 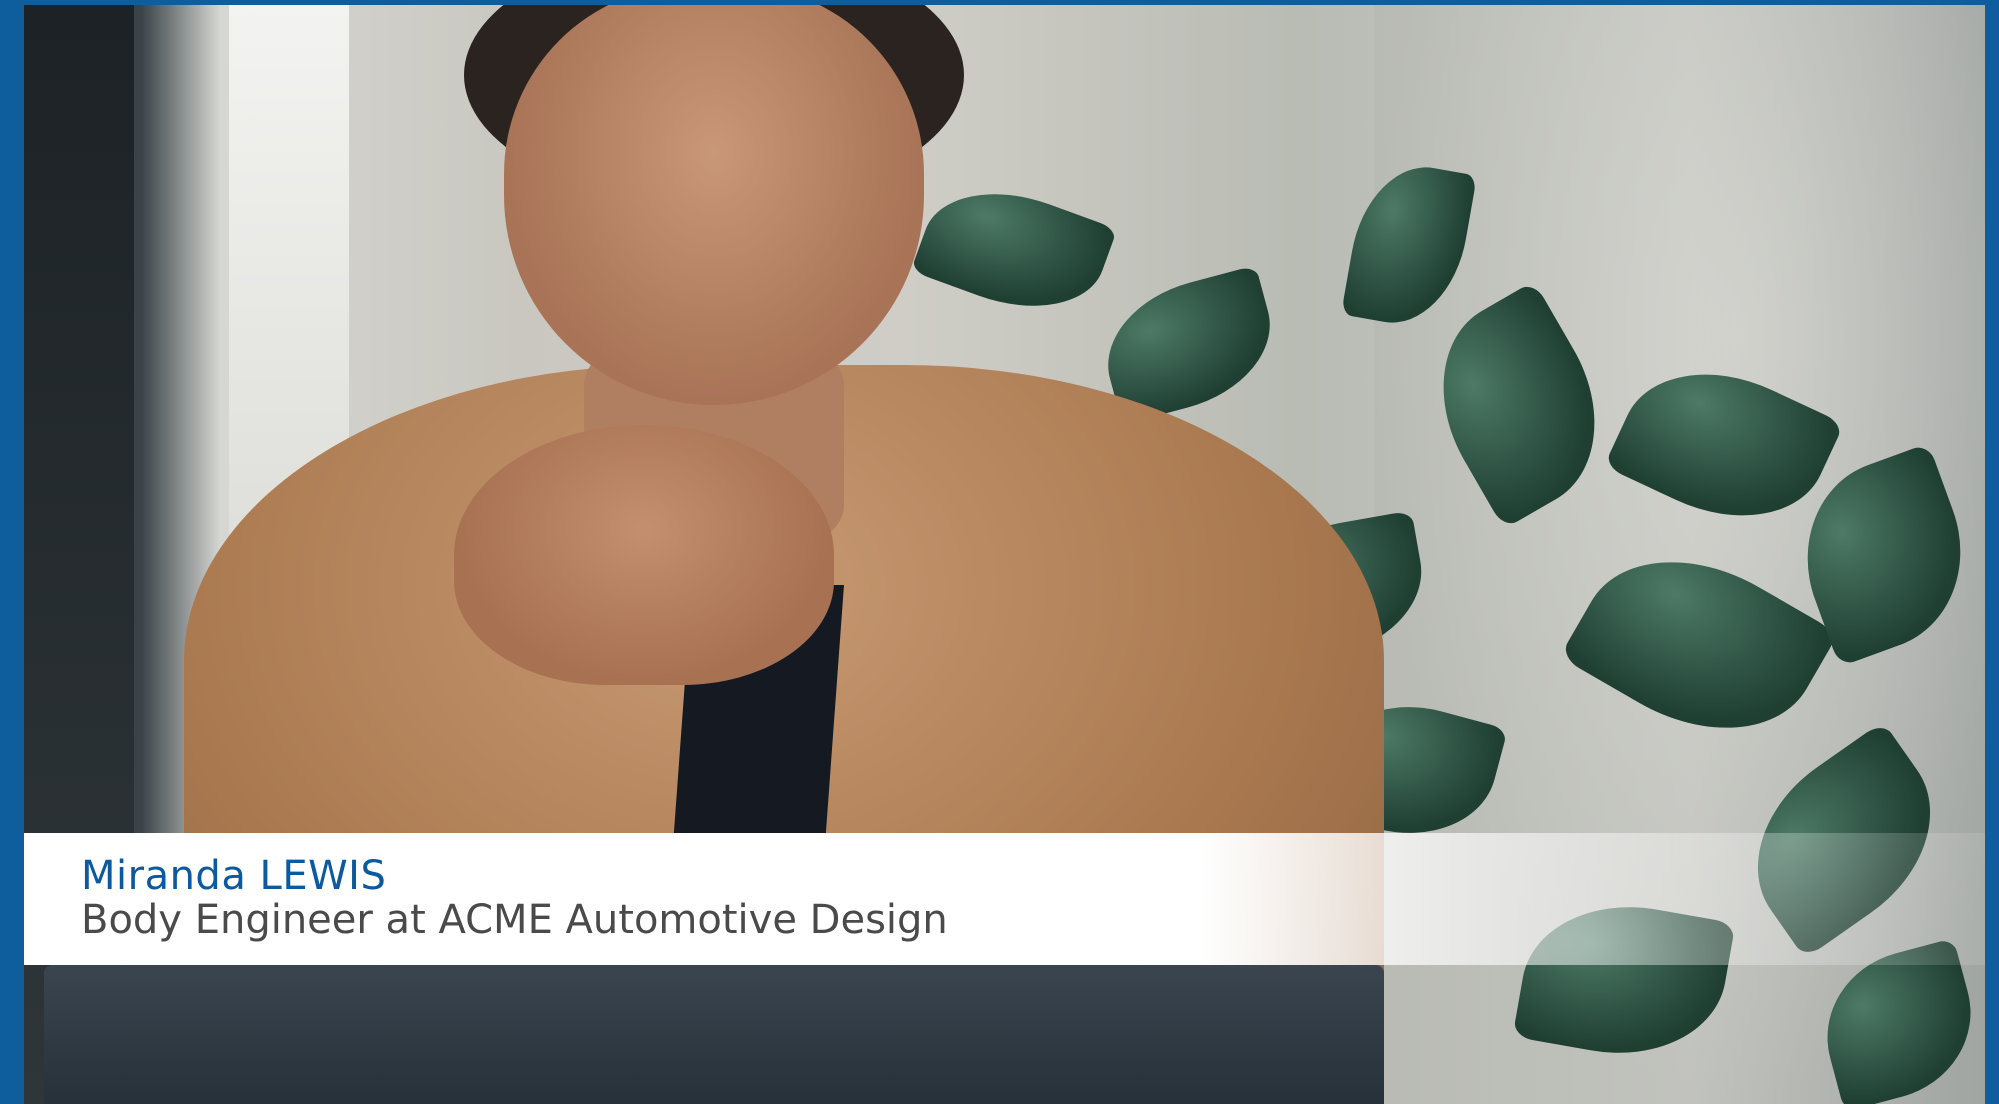 What do you see at coordinates (714, 1034) in the screenshot?
I see `laptop` at bounding box center [714, 1034].